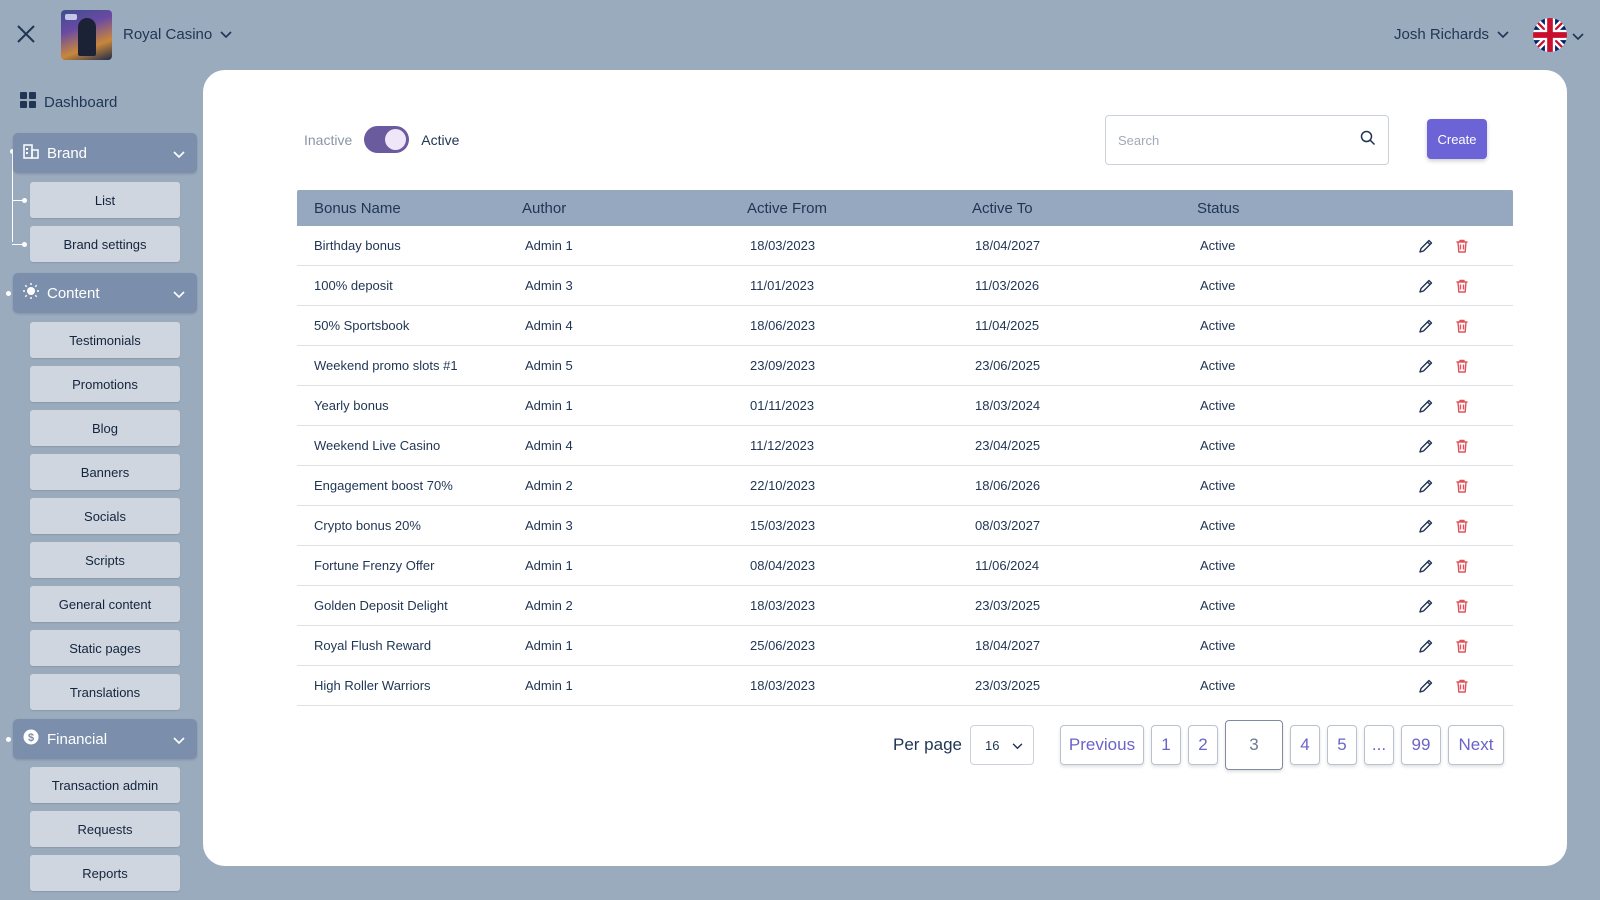  I want to click on toggle-active-label: Active, so click(440, 139).